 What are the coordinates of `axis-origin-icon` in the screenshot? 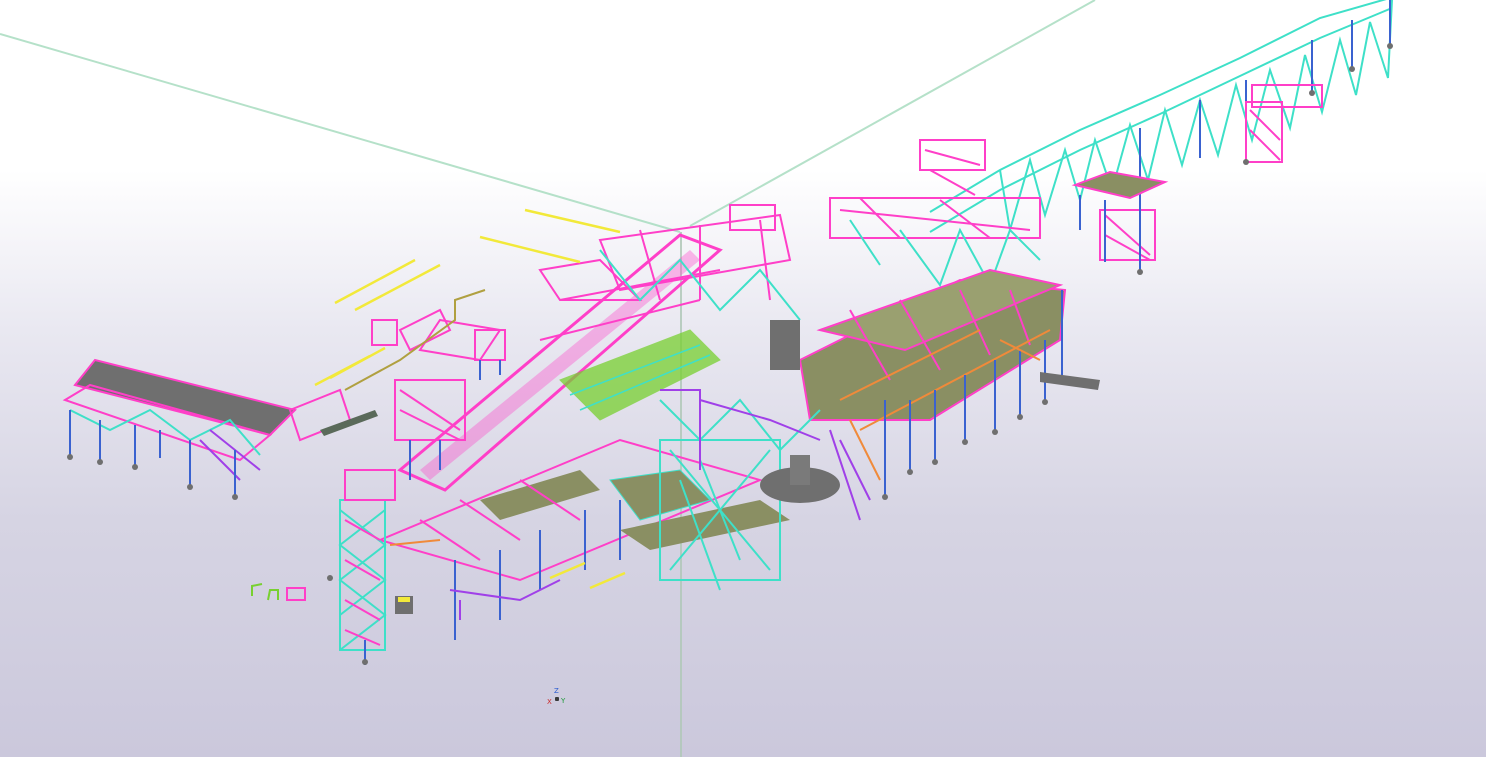 It's located at (557, 699).